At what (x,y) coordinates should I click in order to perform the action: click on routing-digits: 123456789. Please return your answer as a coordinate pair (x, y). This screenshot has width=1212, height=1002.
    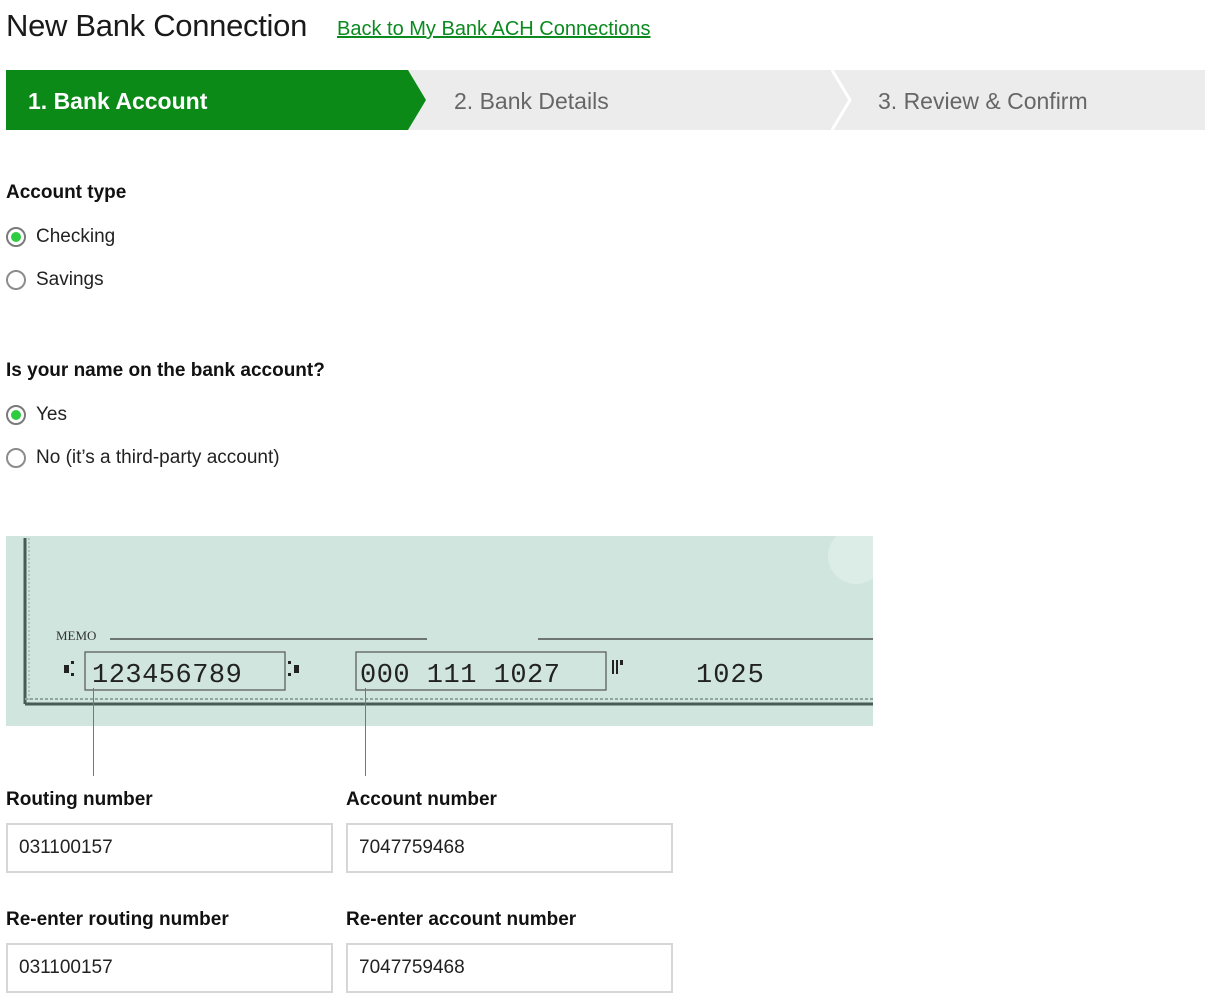
    Looking at the image, I should click on (167, 676).